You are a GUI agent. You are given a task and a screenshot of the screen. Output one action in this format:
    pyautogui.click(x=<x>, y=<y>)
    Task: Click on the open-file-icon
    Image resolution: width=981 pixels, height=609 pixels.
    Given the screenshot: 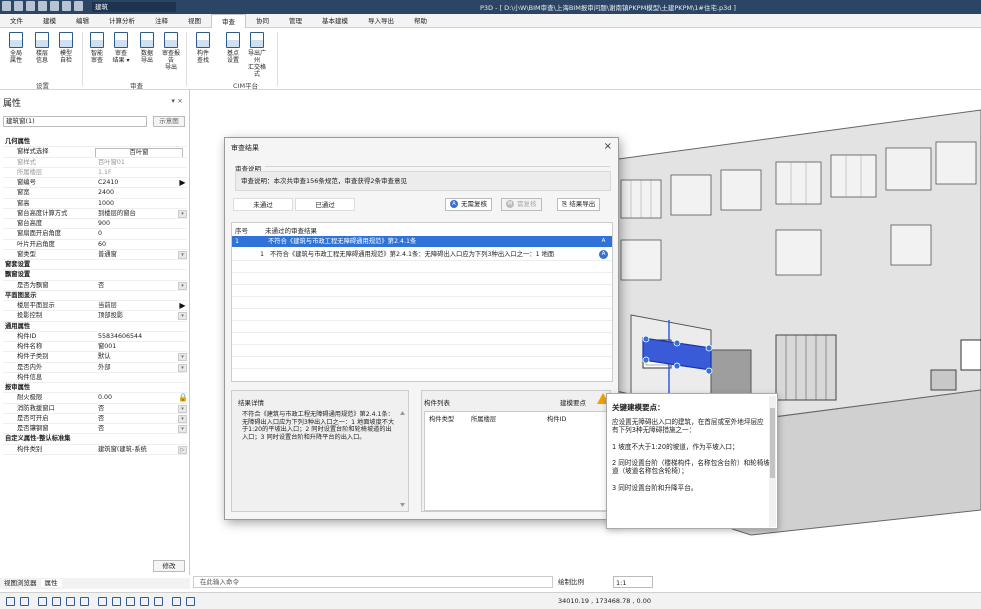 What is the action you would take?
    pyautogui.click(x=30, y=6)
    